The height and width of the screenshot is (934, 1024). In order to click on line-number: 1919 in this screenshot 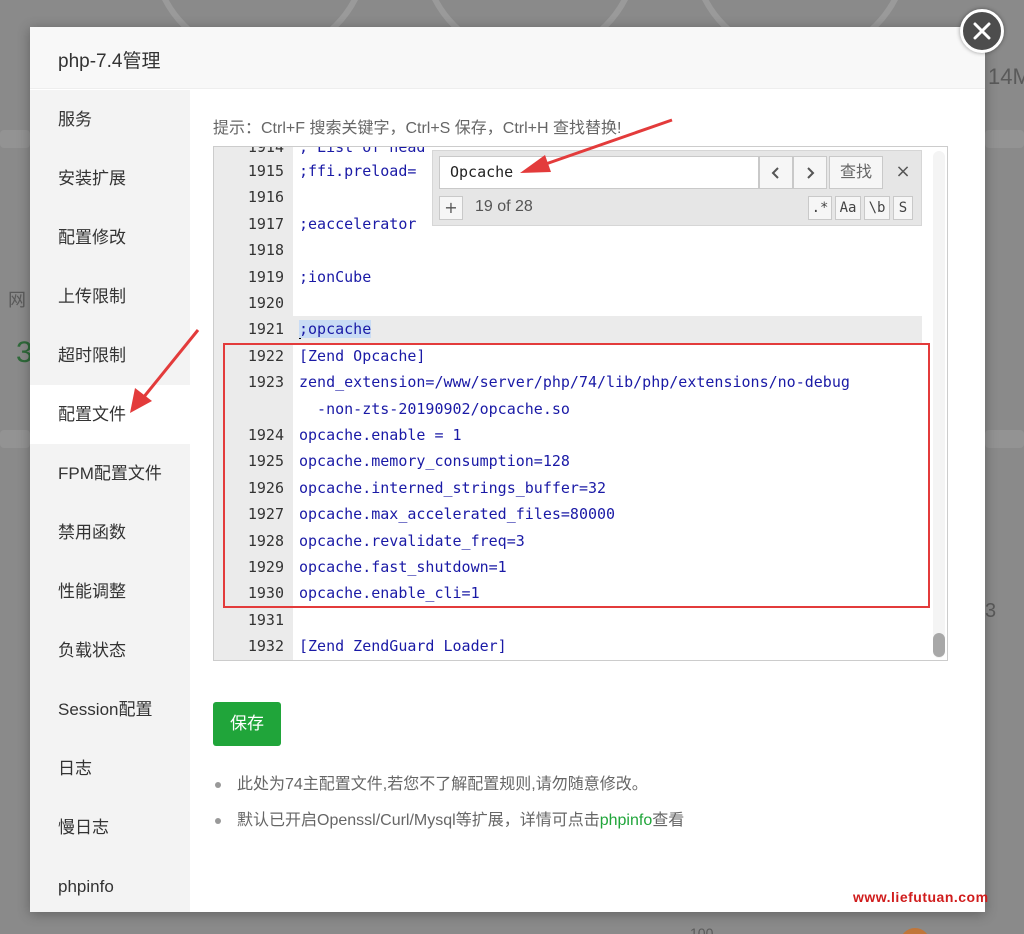, I will do `click(265, 276)`.